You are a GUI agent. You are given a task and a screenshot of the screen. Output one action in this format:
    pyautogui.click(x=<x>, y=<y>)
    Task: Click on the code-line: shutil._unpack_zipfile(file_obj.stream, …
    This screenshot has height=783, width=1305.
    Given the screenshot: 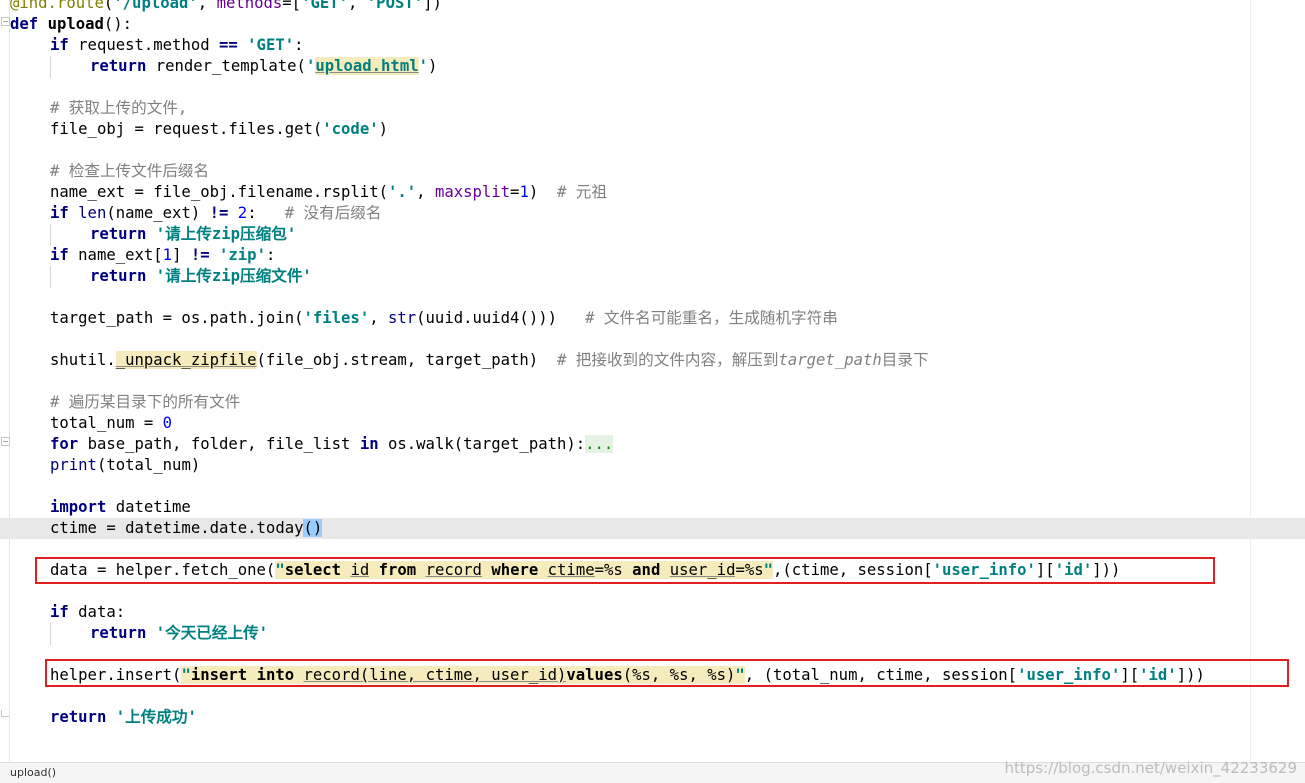 What is the action you would take?
    pyautogui.click(x=652, y=360)
    